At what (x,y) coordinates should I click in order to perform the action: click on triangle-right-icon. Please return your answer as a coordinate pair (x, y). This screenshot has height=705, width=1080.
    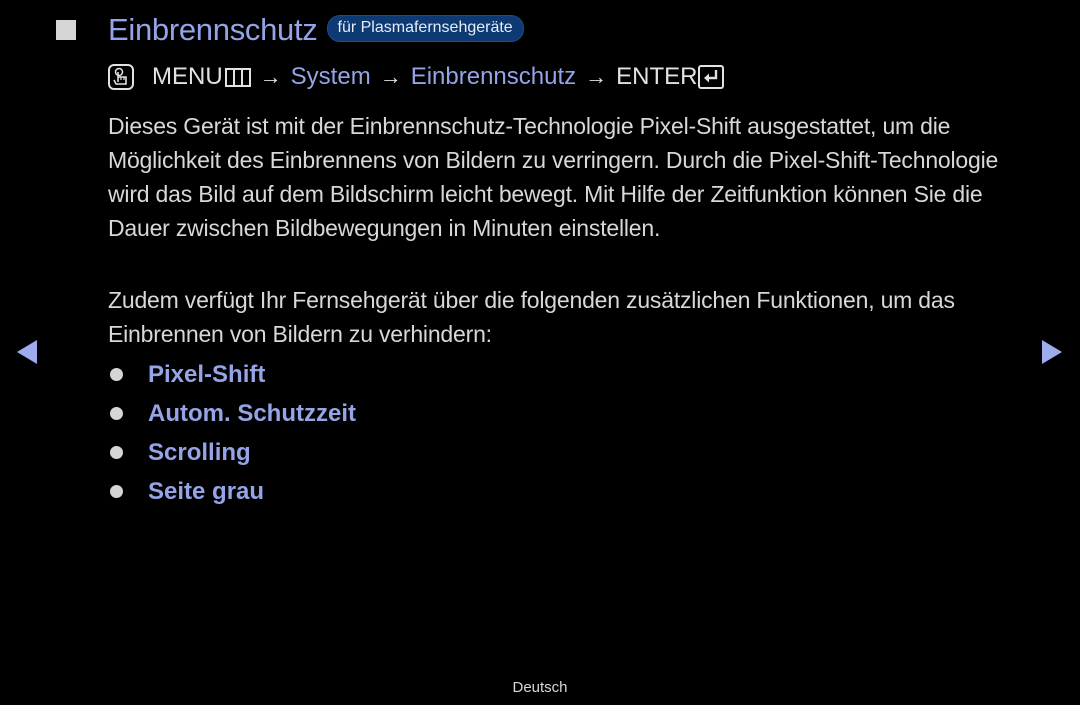
    Looking at the image, I should click on (1052, 352).